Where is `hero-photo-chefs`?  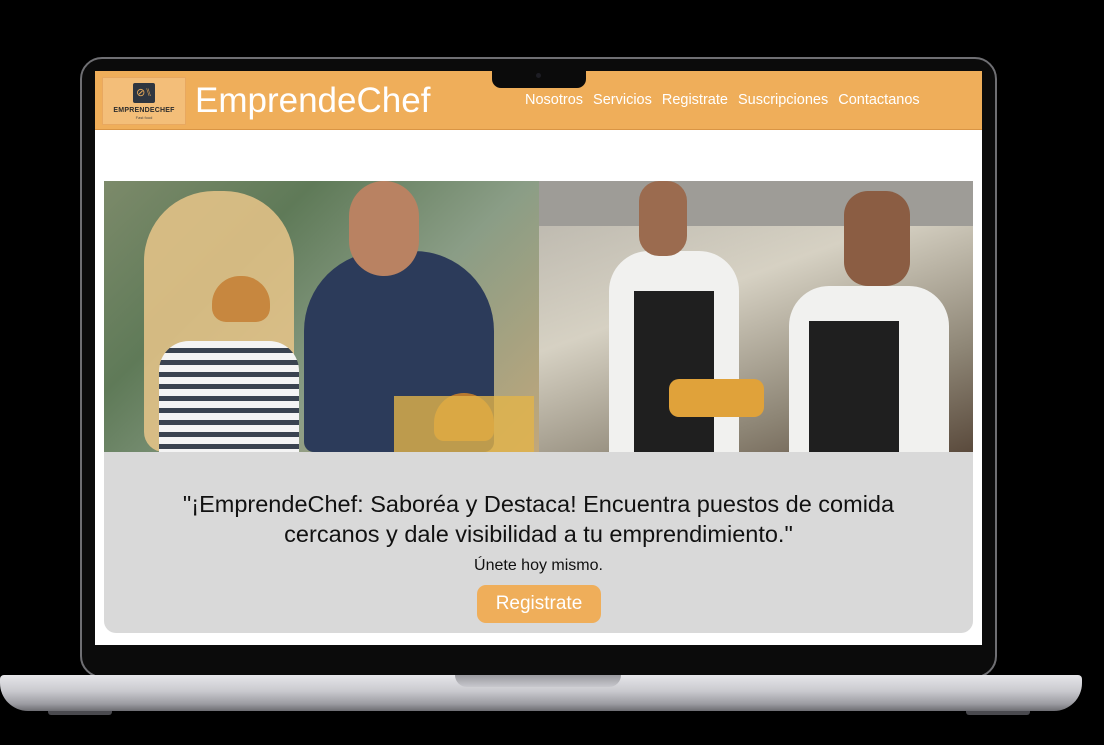 hero-photo-chefs is located at coordinates (756, 316).